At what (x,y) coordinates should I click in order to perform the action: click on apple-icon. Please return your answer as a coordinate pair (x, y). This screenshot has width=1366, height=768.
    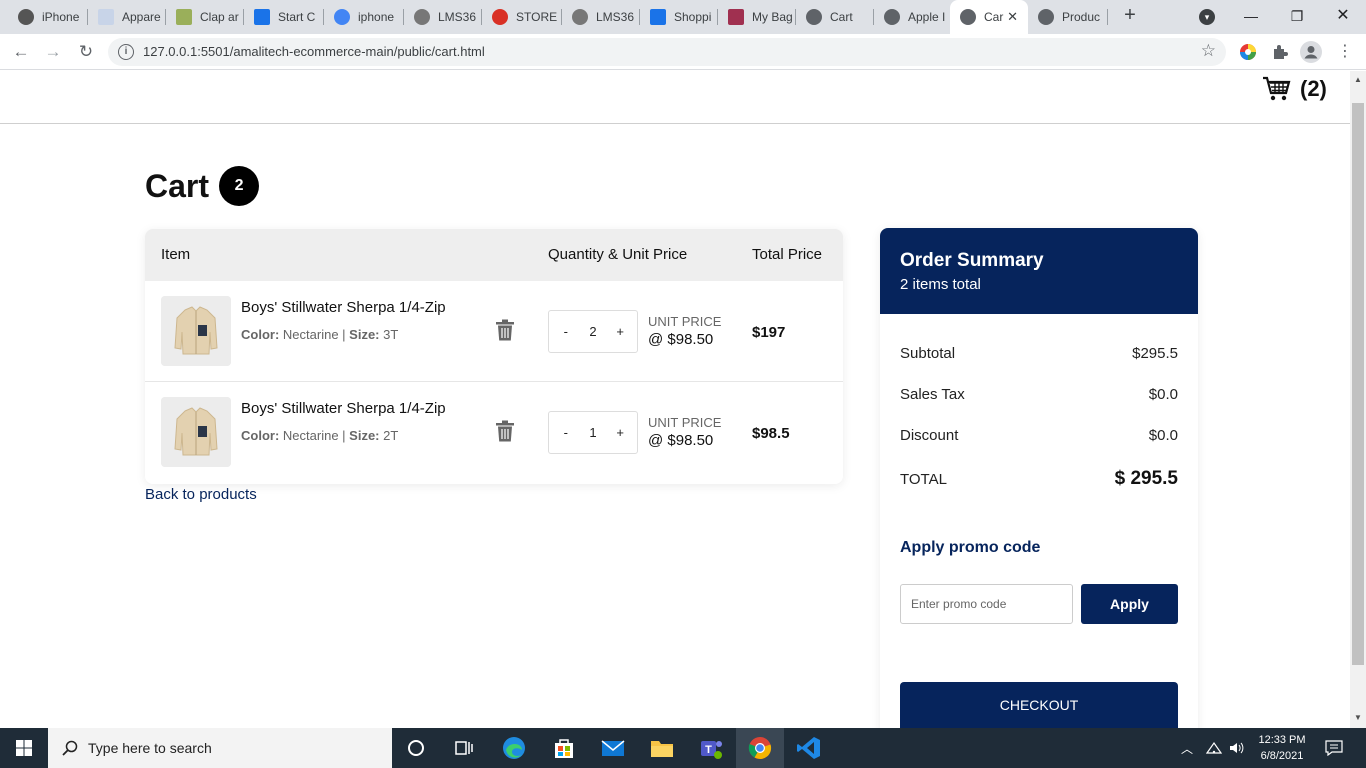
    Looking at the image, I should click on (26, 17).